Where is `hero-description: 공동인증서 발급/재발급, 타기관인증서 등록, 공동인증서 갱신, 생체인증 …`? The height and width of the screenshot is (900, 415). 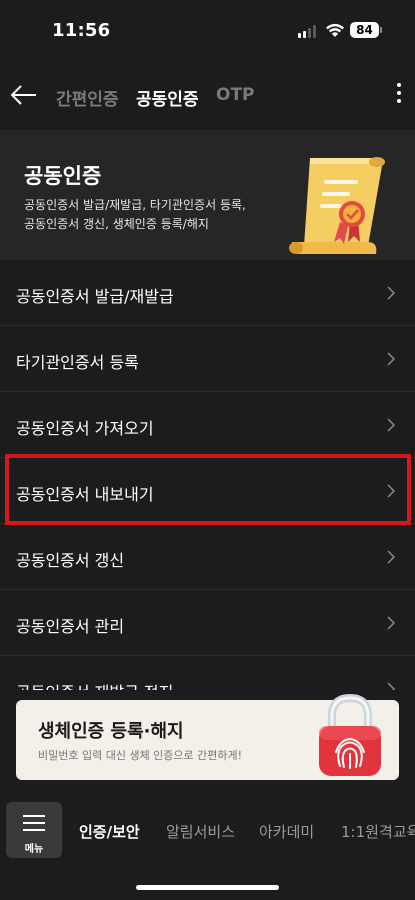 hero-description: 공동인증서 발급/재발급, 타기관인증서 등록, 공동인증서 갱신, 생체인증 … is located at coordinates (154, 215).